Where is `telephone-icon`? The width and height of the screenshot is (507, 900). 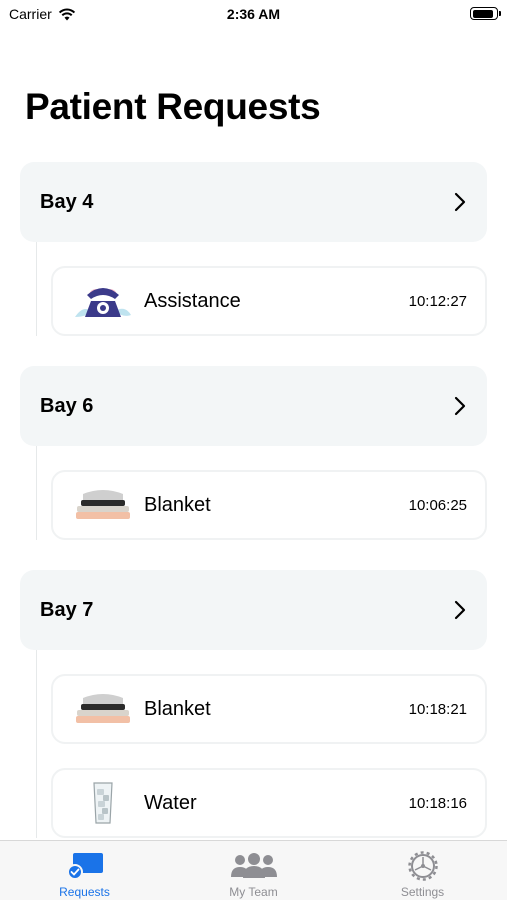 telephone-icon is located at coordinates (103, 301).